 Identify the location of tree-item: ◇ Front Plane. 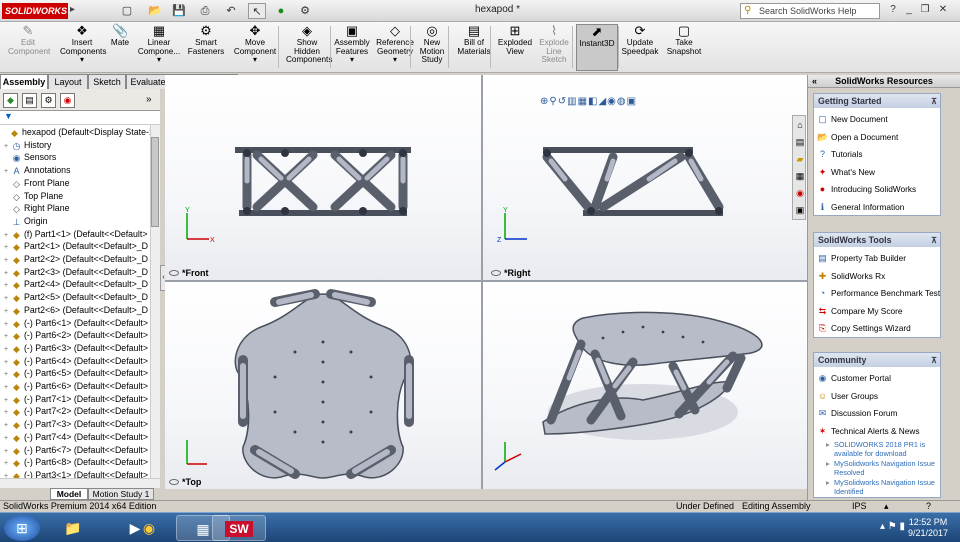
(75, 183).